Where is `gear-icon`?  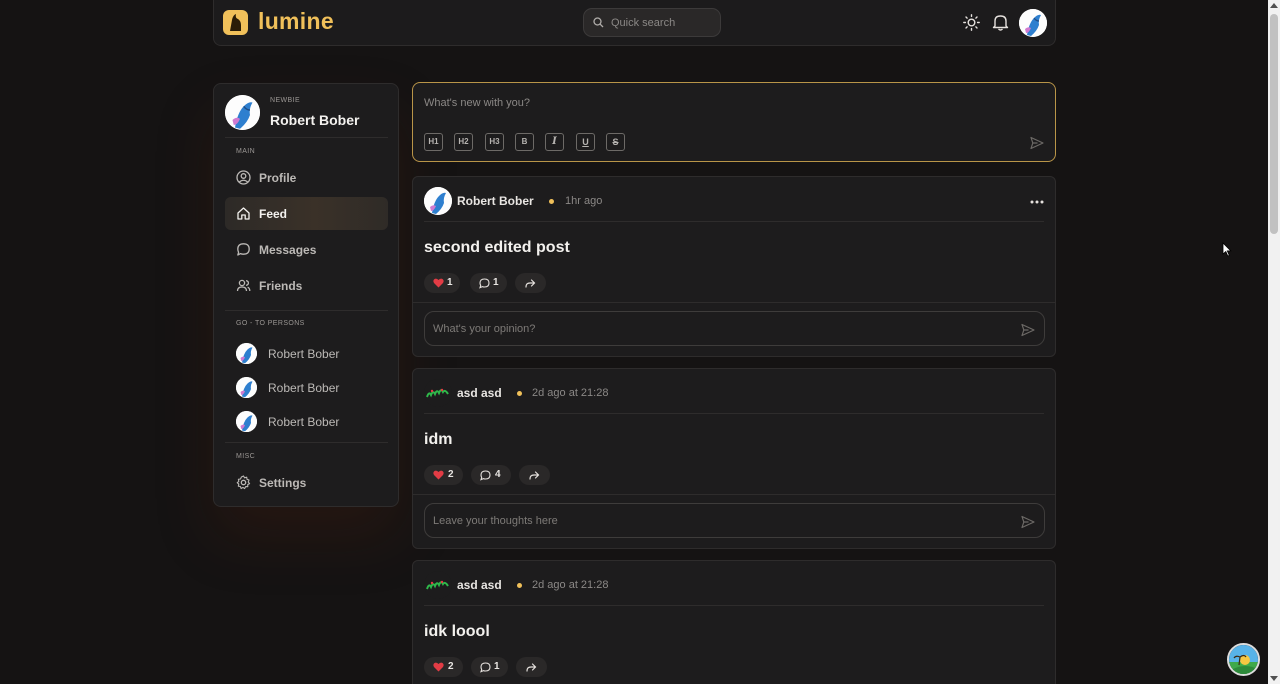
gear-icon is located at coordinates (243, 482).